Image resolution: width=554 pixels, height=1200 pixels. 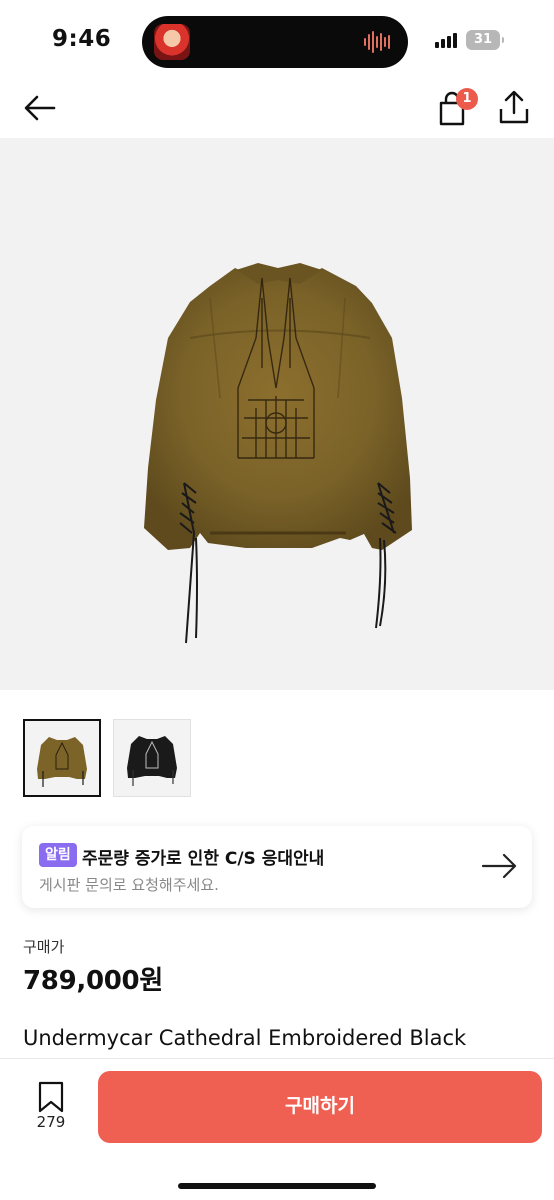 I want to click on save-button: 279, so click(x=51, y=1109).